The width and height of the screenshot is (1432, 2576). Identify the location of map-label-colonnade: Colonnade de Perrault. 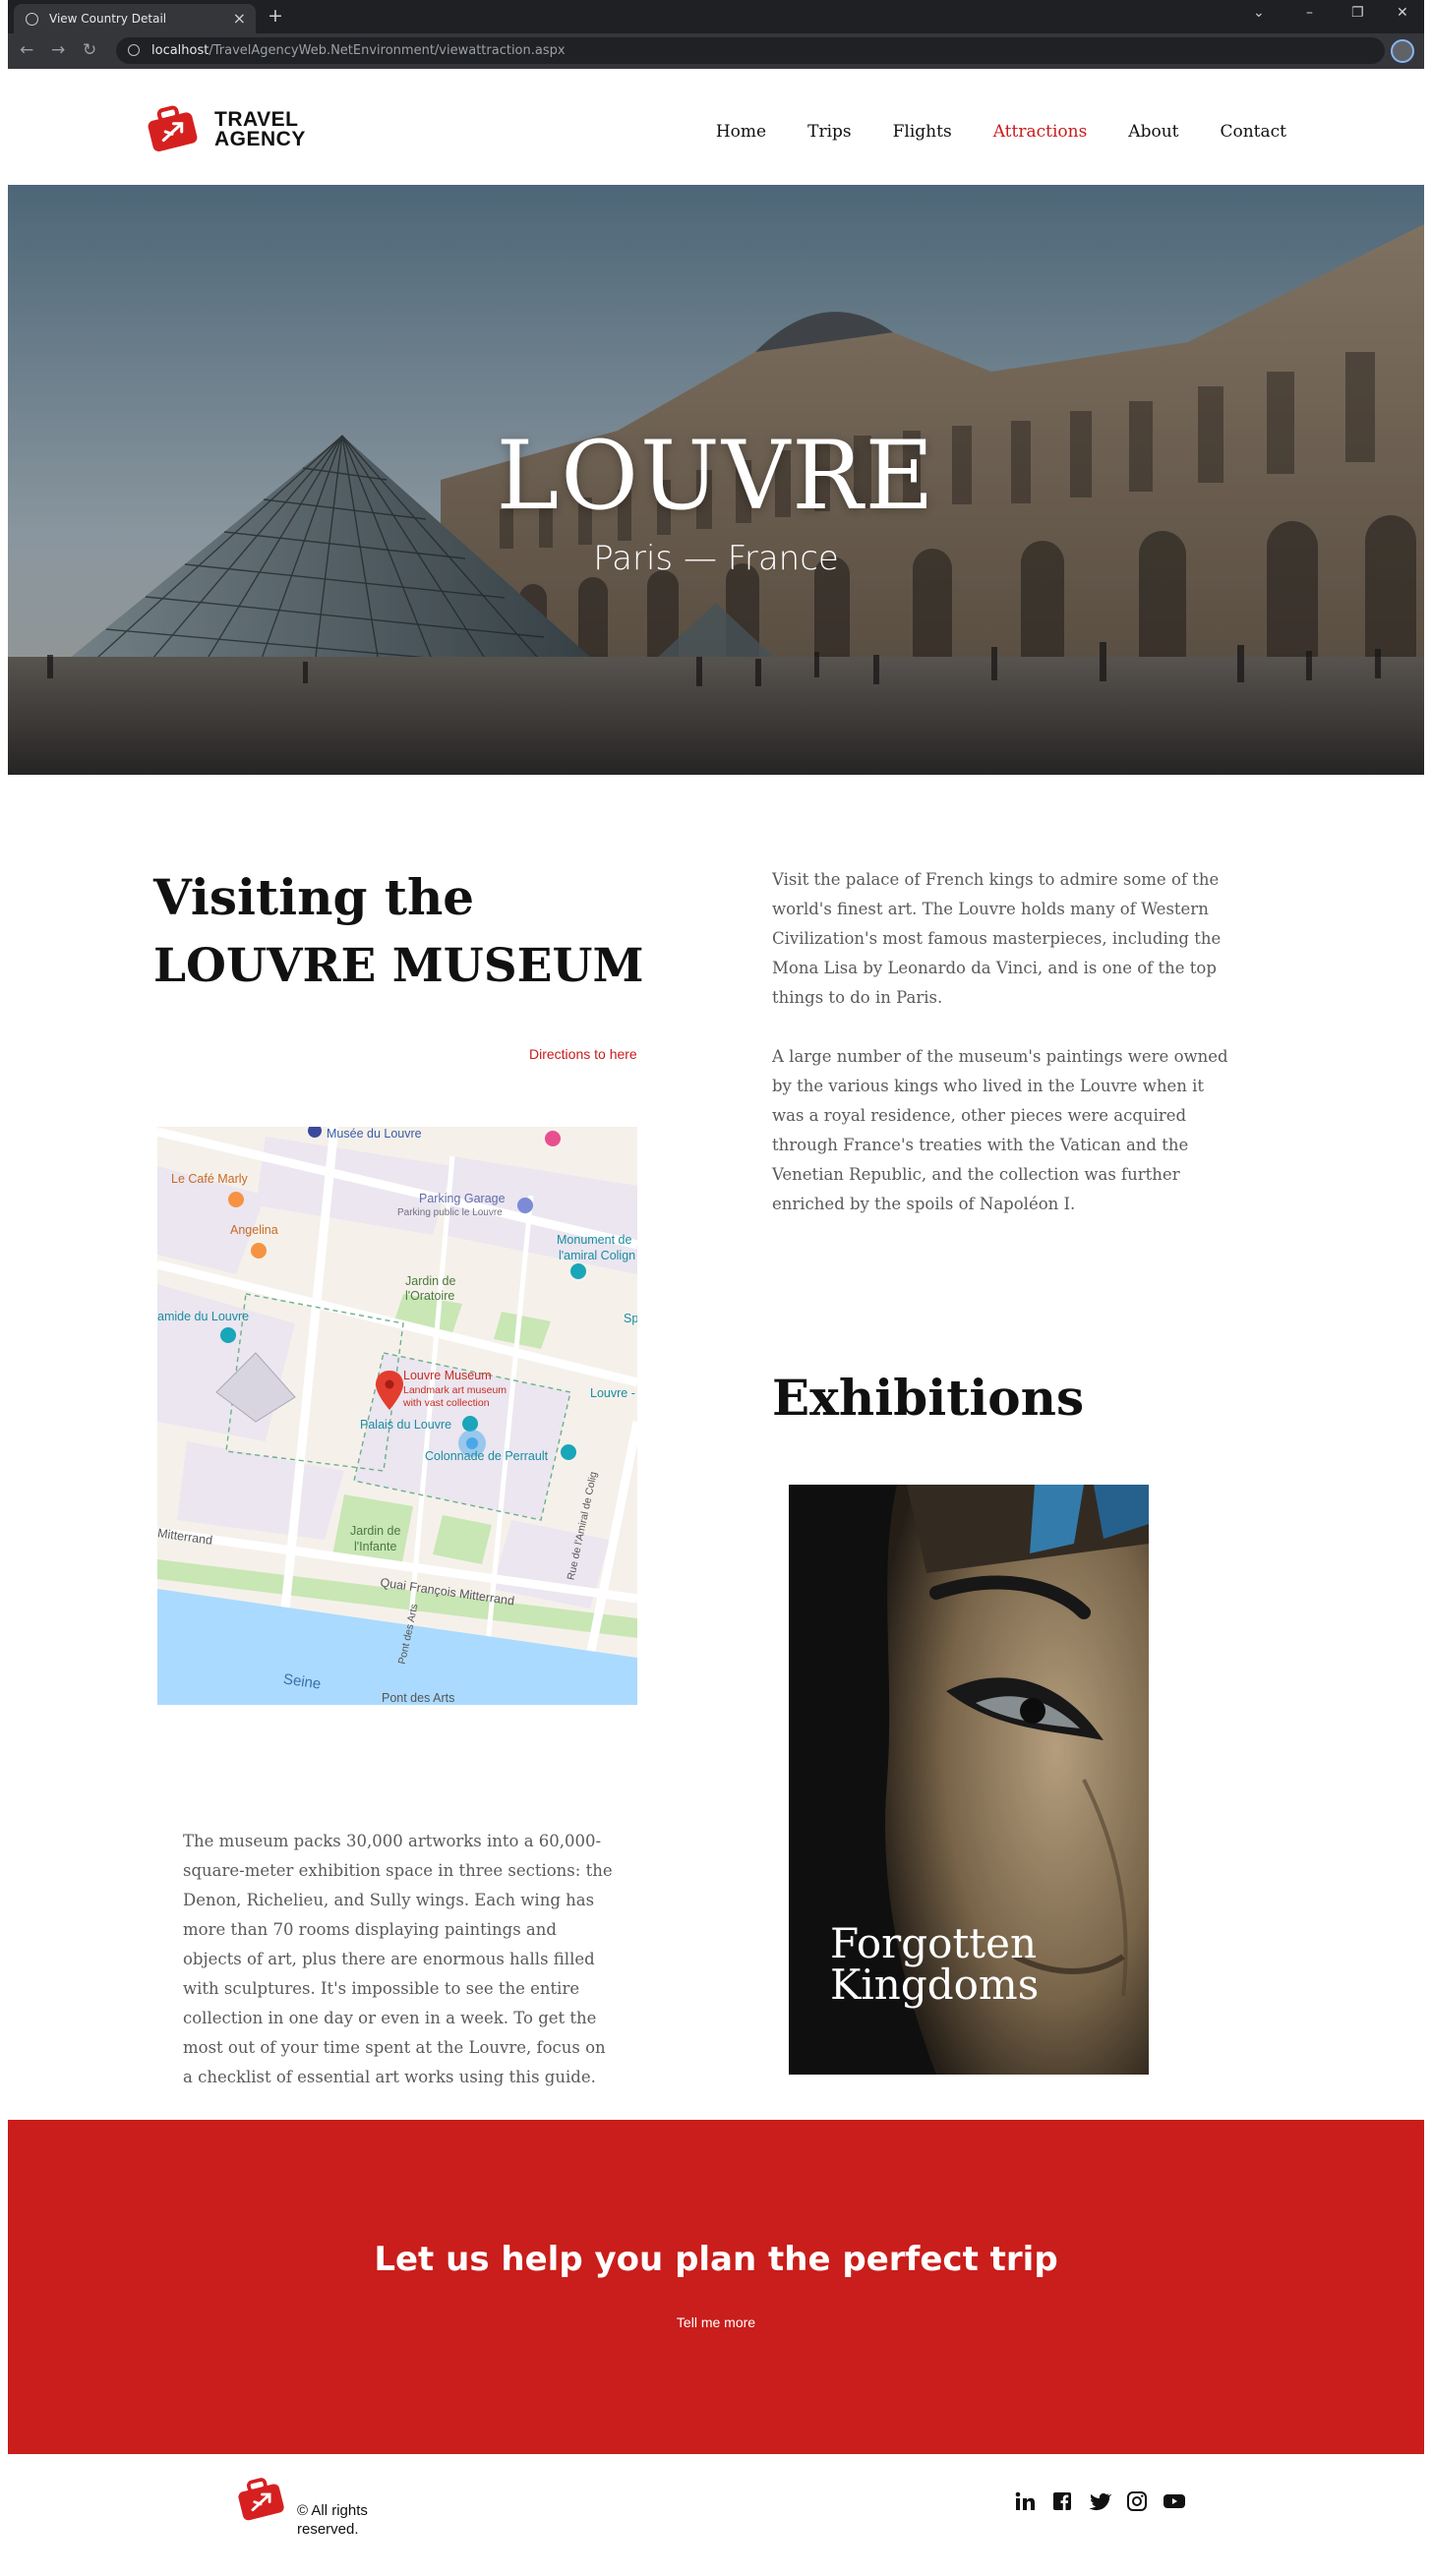
(487, 1456).